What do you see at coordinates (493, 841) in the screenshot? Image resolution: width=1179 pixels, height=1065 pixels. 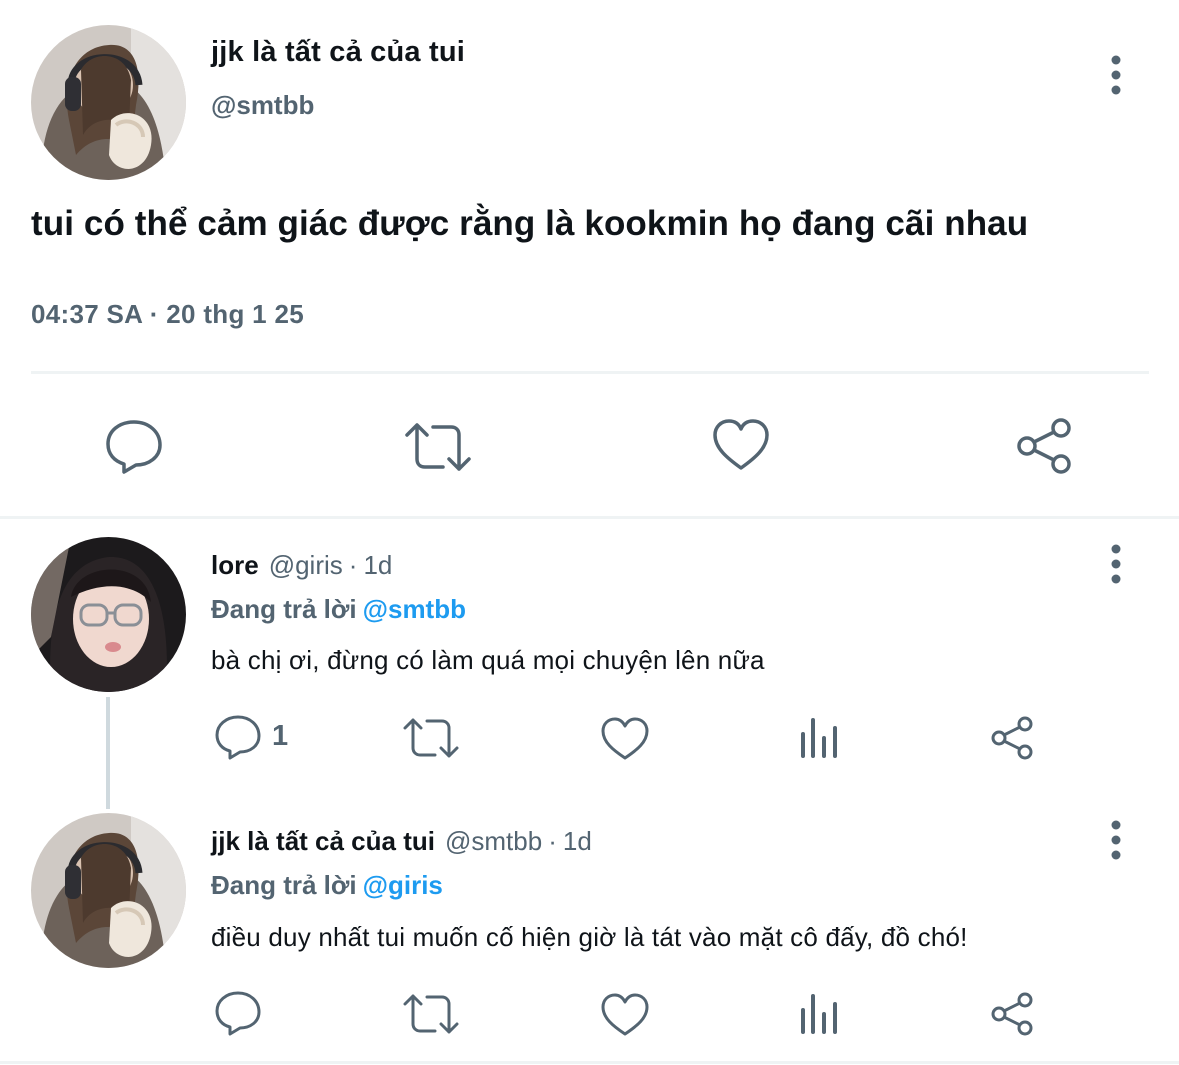 I see `reply-2-handle: @smtbb` at bounding box center [493, 841].